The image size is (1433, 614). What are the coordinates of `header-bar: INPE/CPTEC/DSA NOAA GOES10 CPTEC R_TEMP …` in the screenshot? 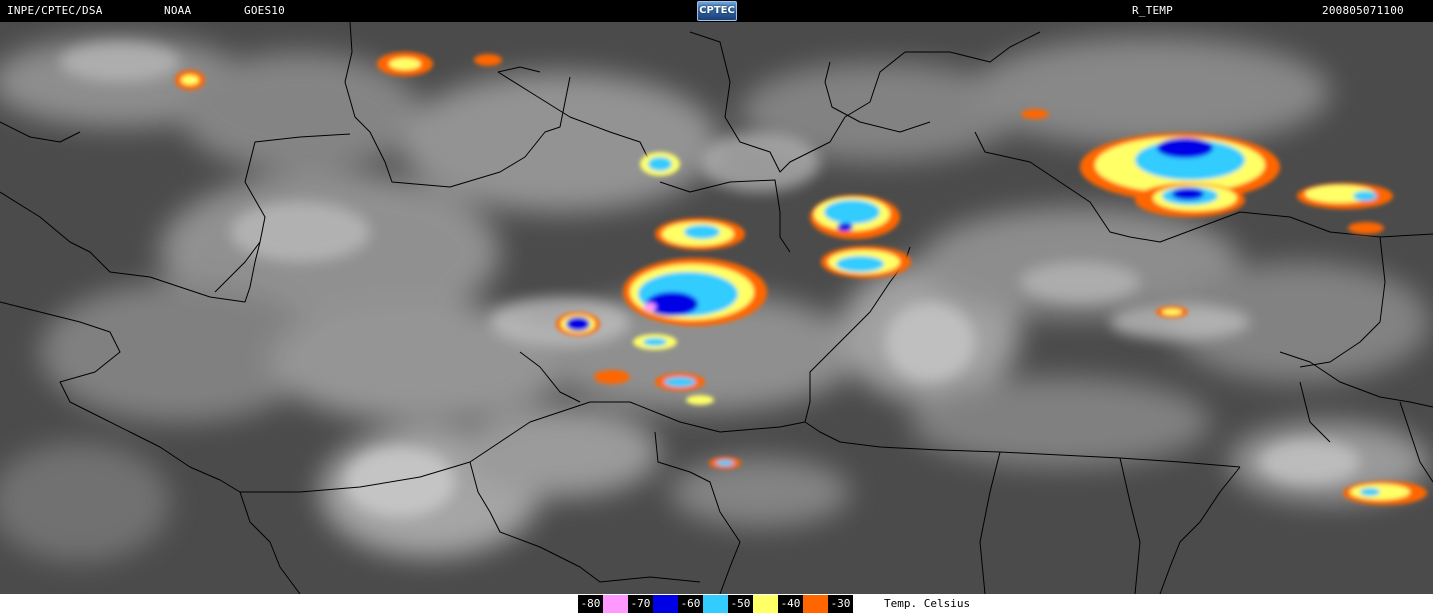 It's located at (716, 11).